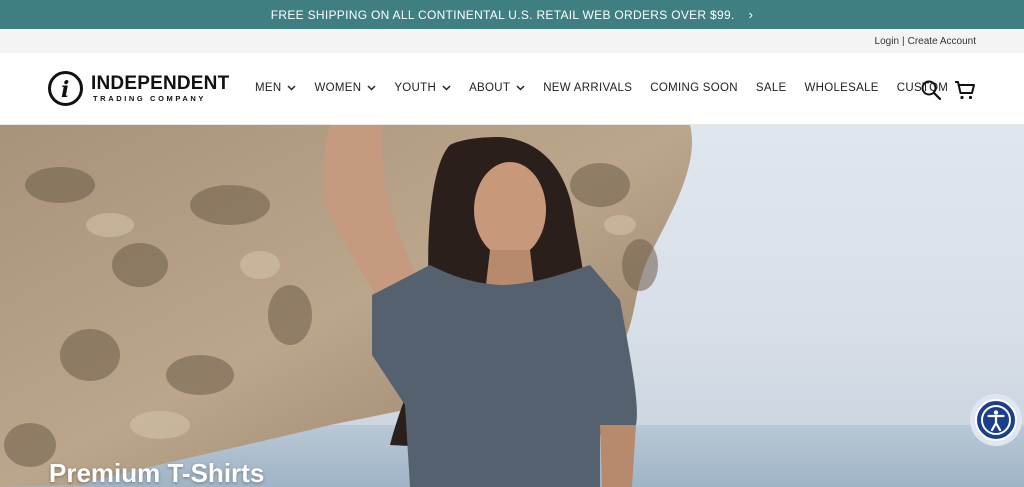 The width and height of the screenshot is (1024, 487). I want to click on account-bar: Login | Create Account, so click(512, 41).